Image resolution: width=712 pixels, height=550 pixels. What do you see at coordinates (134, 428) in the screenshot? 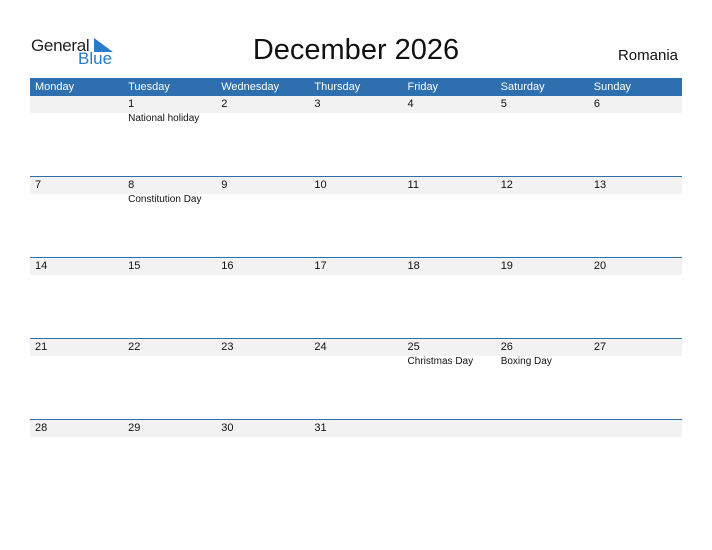
I see `day-number: 29` at bounding box center [134, 428].